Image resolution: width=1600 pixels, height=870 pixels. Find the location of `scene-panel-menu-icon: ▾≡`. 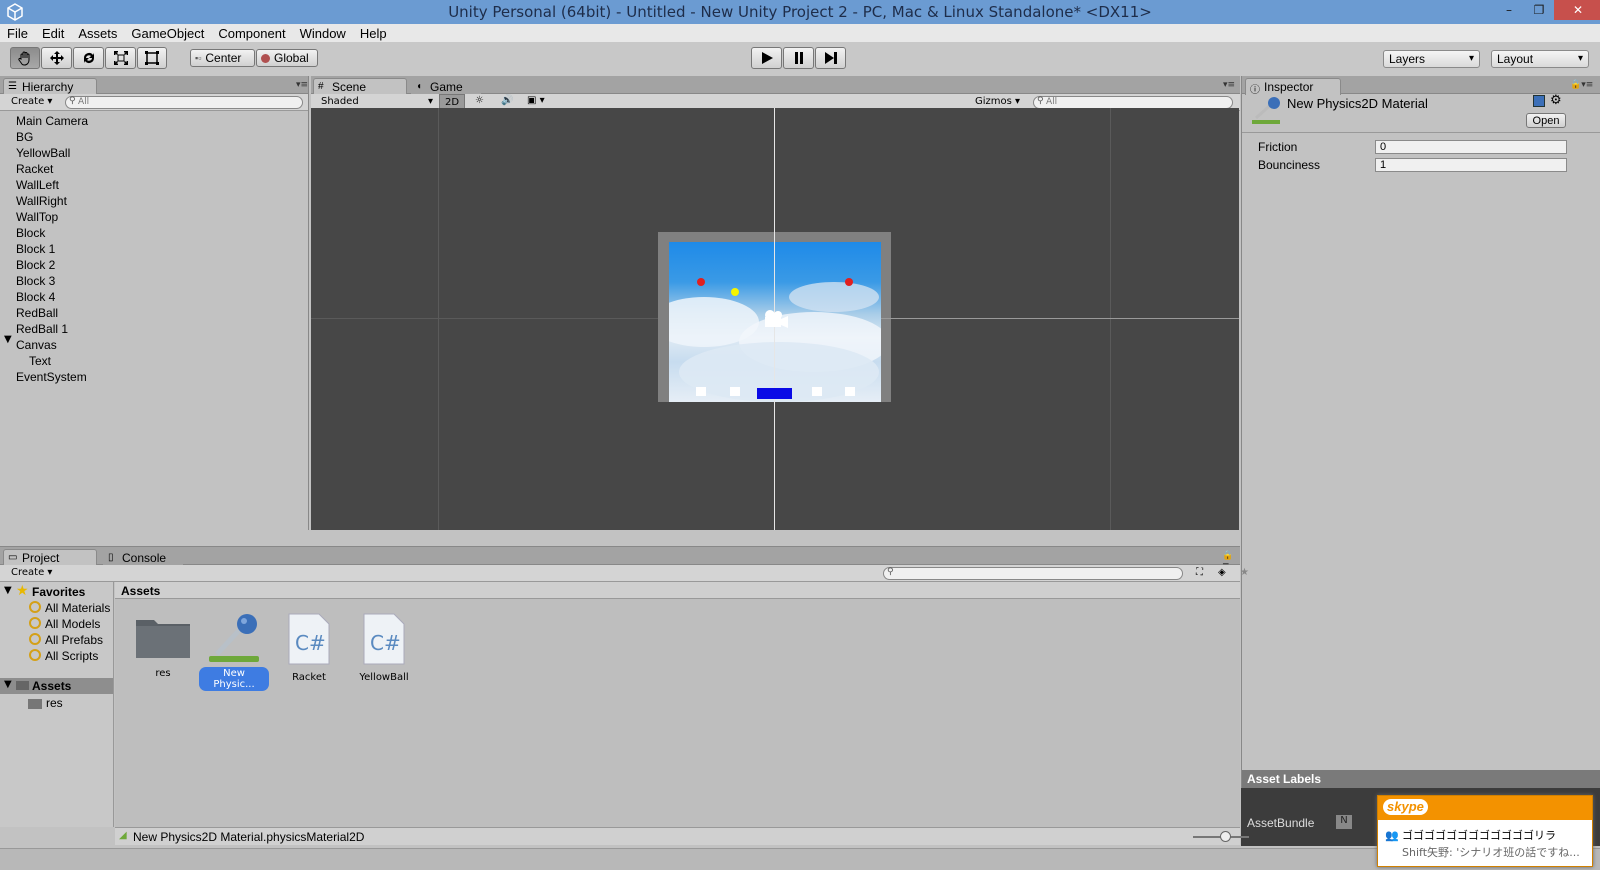

scene-panel-menu-icon: ▾≡ is located at coordinates (1229, 85).